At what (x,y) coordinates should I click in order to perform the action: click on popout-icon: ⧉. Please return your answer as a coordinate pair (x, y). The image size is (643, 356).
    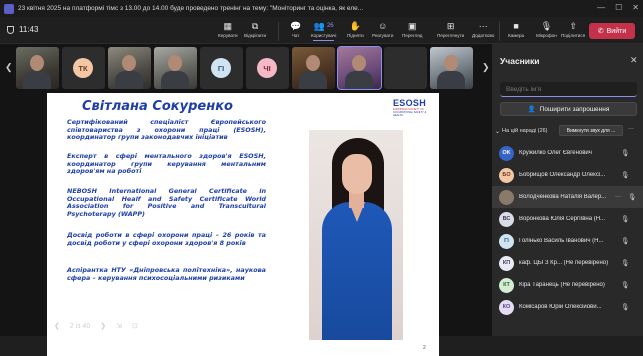
    Looking at the image, I should click on (255, 25).